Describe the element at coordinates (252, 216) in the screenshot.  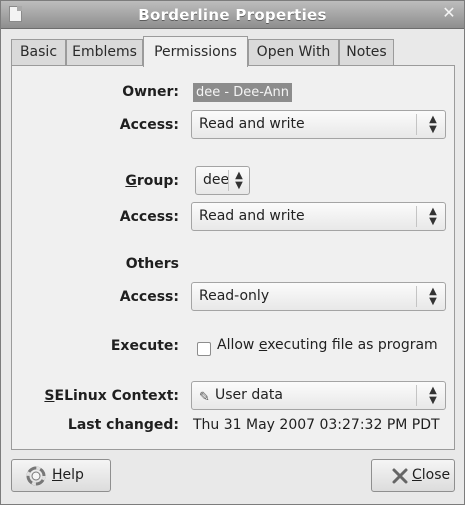
I see `group-access-value: Read and write` at that location.